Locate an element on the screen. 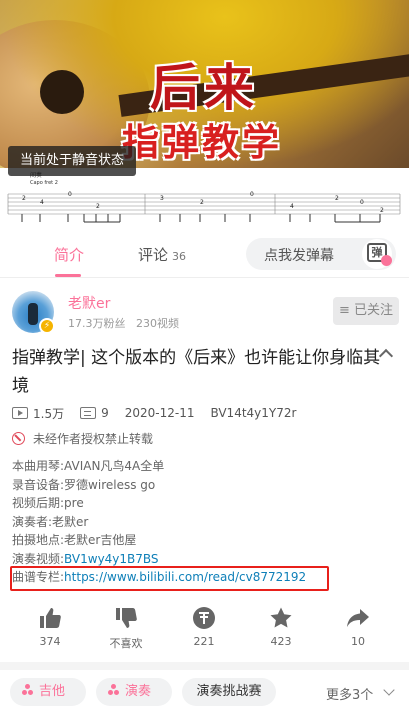 The image size is (409, 717). dislike-label: 不喜欢 is located at coordinates (126, 643).